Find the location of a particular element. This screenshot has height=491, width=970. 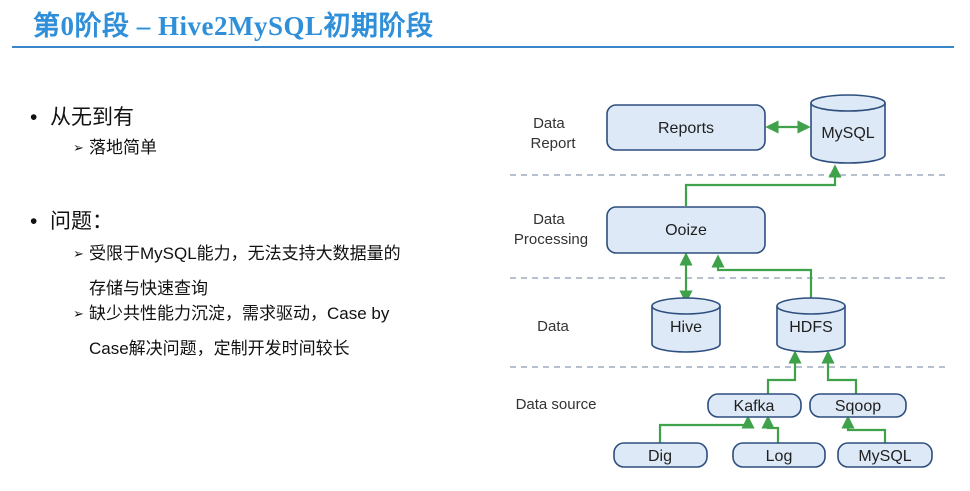

mysql-database-icon: MySQL is located at coordinates (848, 129).